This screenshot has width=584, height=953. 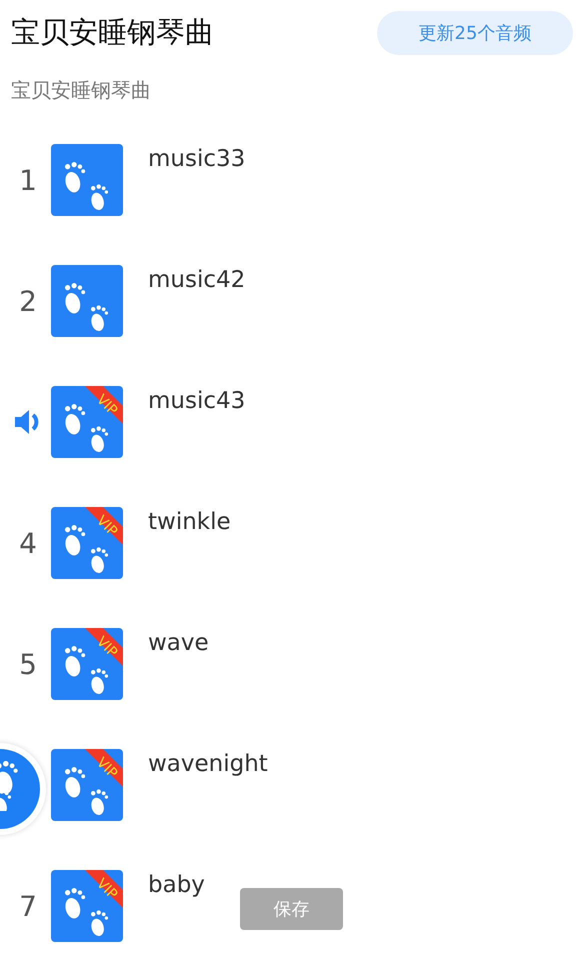 What do you see at coordinates (197, 280) in the screenshot?
I see `track-title: music42` at bounding box center [197, 280].